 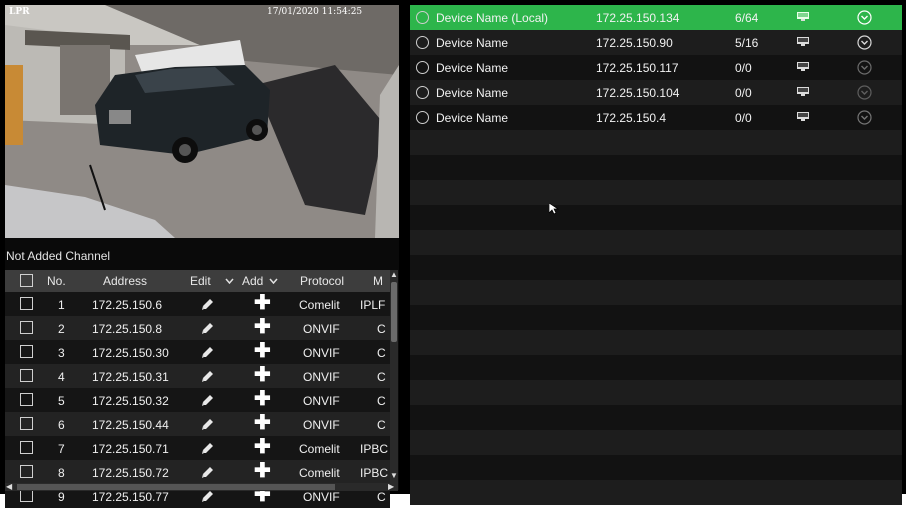 I want to click on device-ip: 172.25.150.4, so click(x=631, y=118).